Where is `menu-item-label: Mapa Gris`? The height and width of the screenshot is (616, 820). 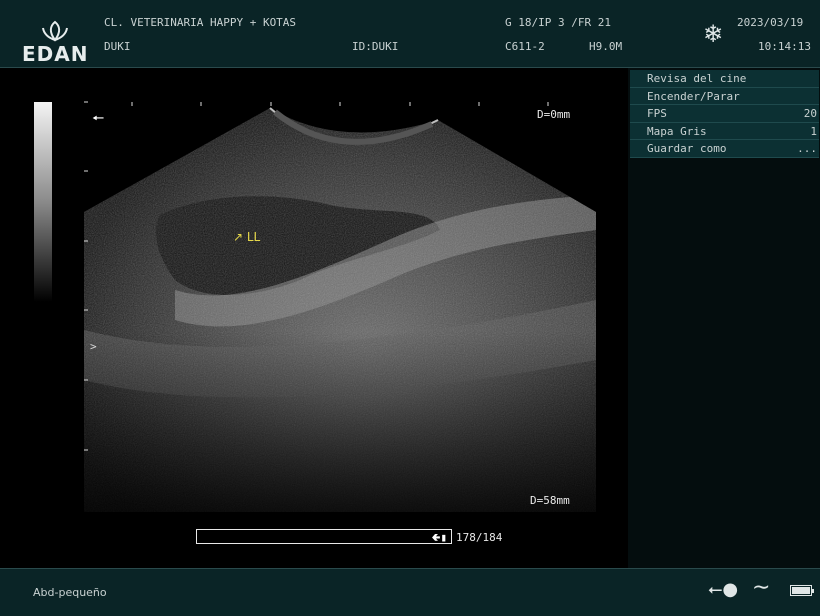
menu-item-label: Mapa Gris is located at coordinates (677, 131).